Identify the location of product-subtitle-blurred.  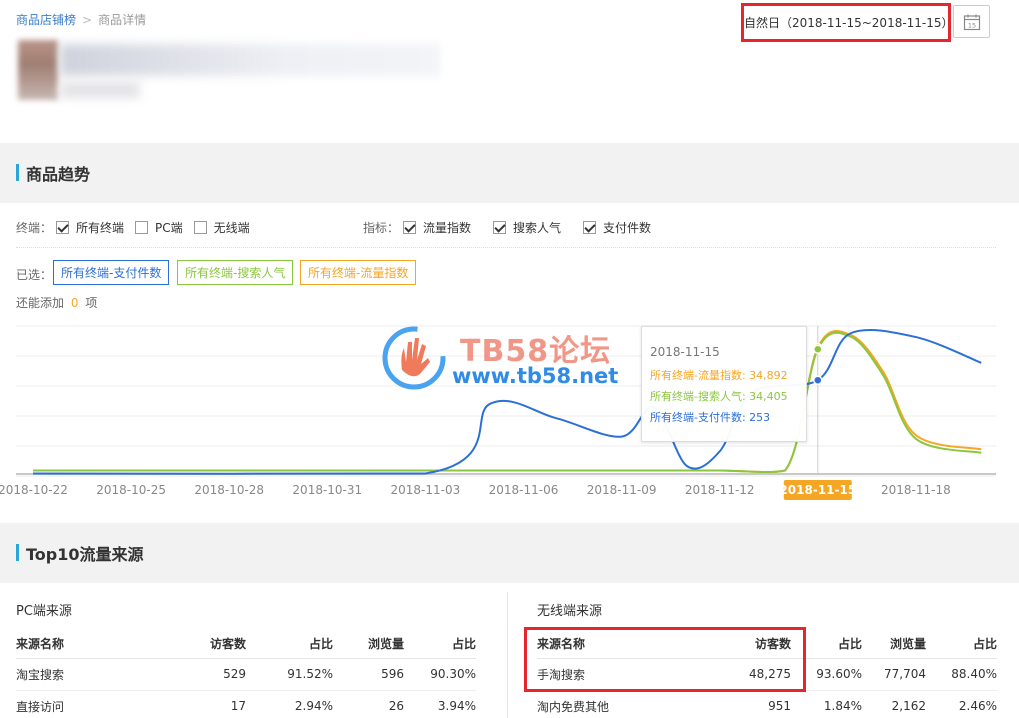
(100, 90).